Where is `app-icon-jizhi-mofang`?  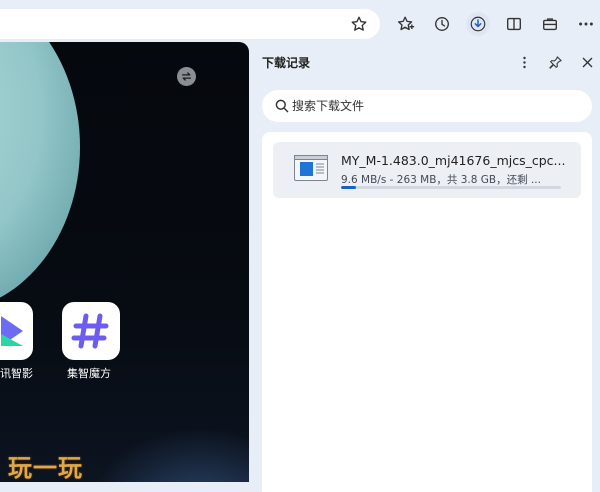 app-icon-jizhi-mofang is located at coordinates (91, 331).